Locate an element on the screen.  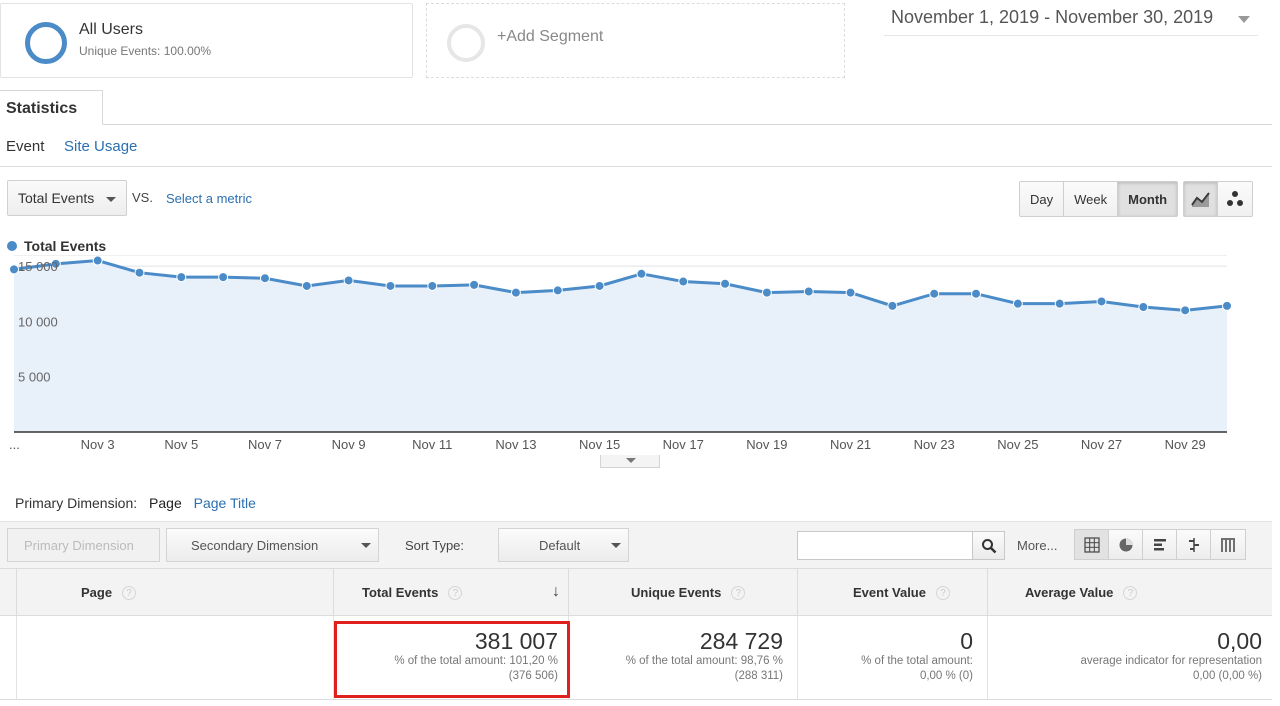
subtab-site-usage: Site Usage is located at coordinates (100, 146).